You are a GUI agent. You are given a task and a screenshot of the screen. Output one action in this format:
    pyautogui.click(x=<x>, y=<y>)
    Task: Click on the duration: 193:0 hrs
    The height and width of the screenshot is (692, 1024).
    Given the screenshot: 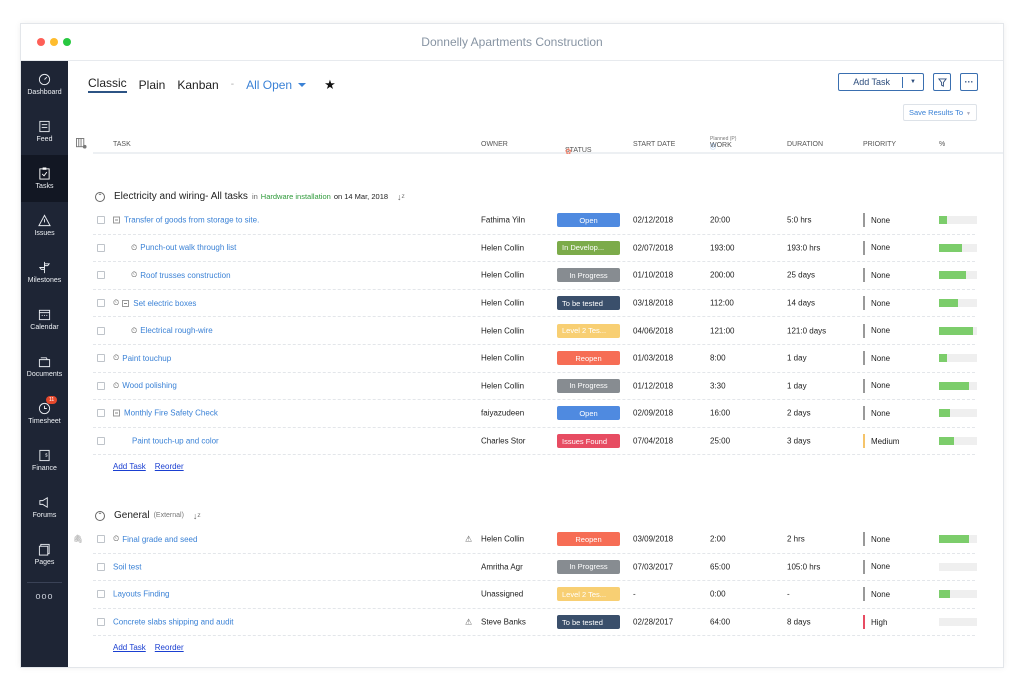 What is the action you would take?
    pyautogui.click(x=803, y=247)
    